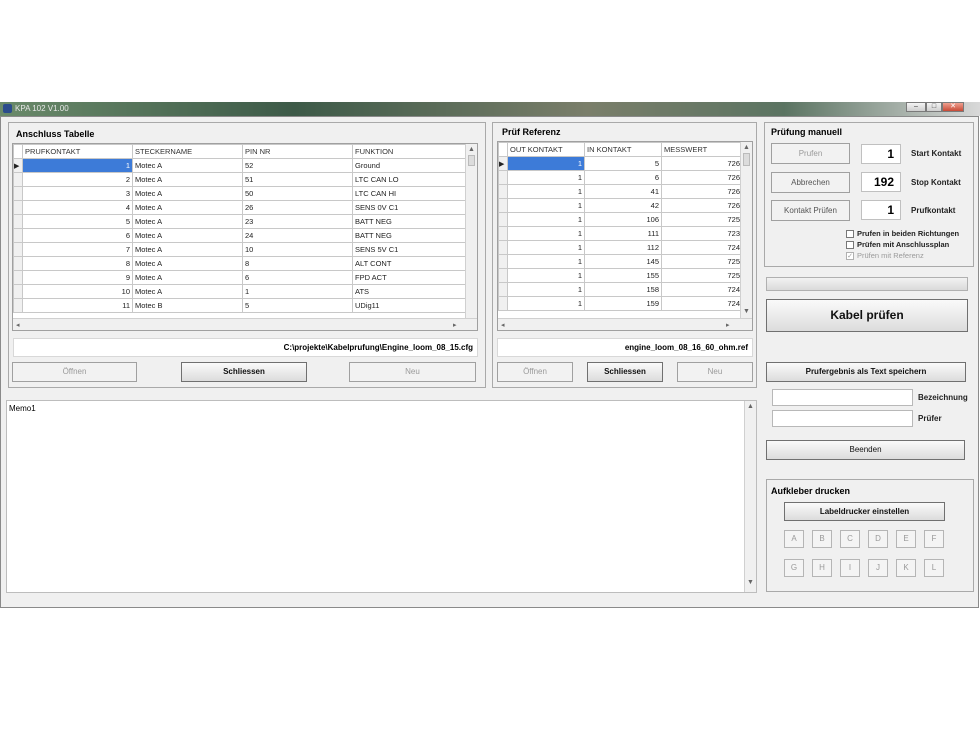 The height and width of the screenshot is (735, 980). What do you see at coordinates (297, 193) in the screenshot?
I see `table-cell: 50` at bounding box center [297, 193].